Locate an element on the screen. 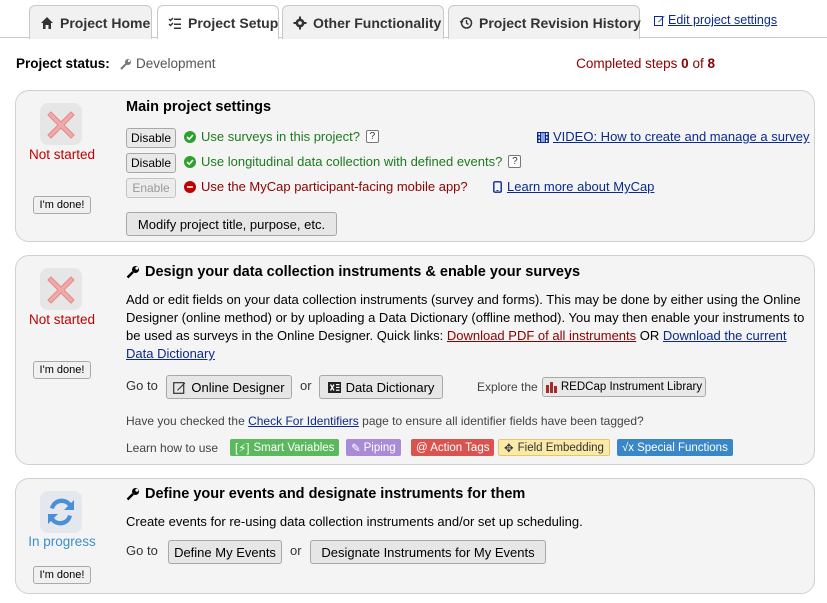 The width and height of the screenshot is (827, 603). gear-icon is located at coordinates (300, 23).